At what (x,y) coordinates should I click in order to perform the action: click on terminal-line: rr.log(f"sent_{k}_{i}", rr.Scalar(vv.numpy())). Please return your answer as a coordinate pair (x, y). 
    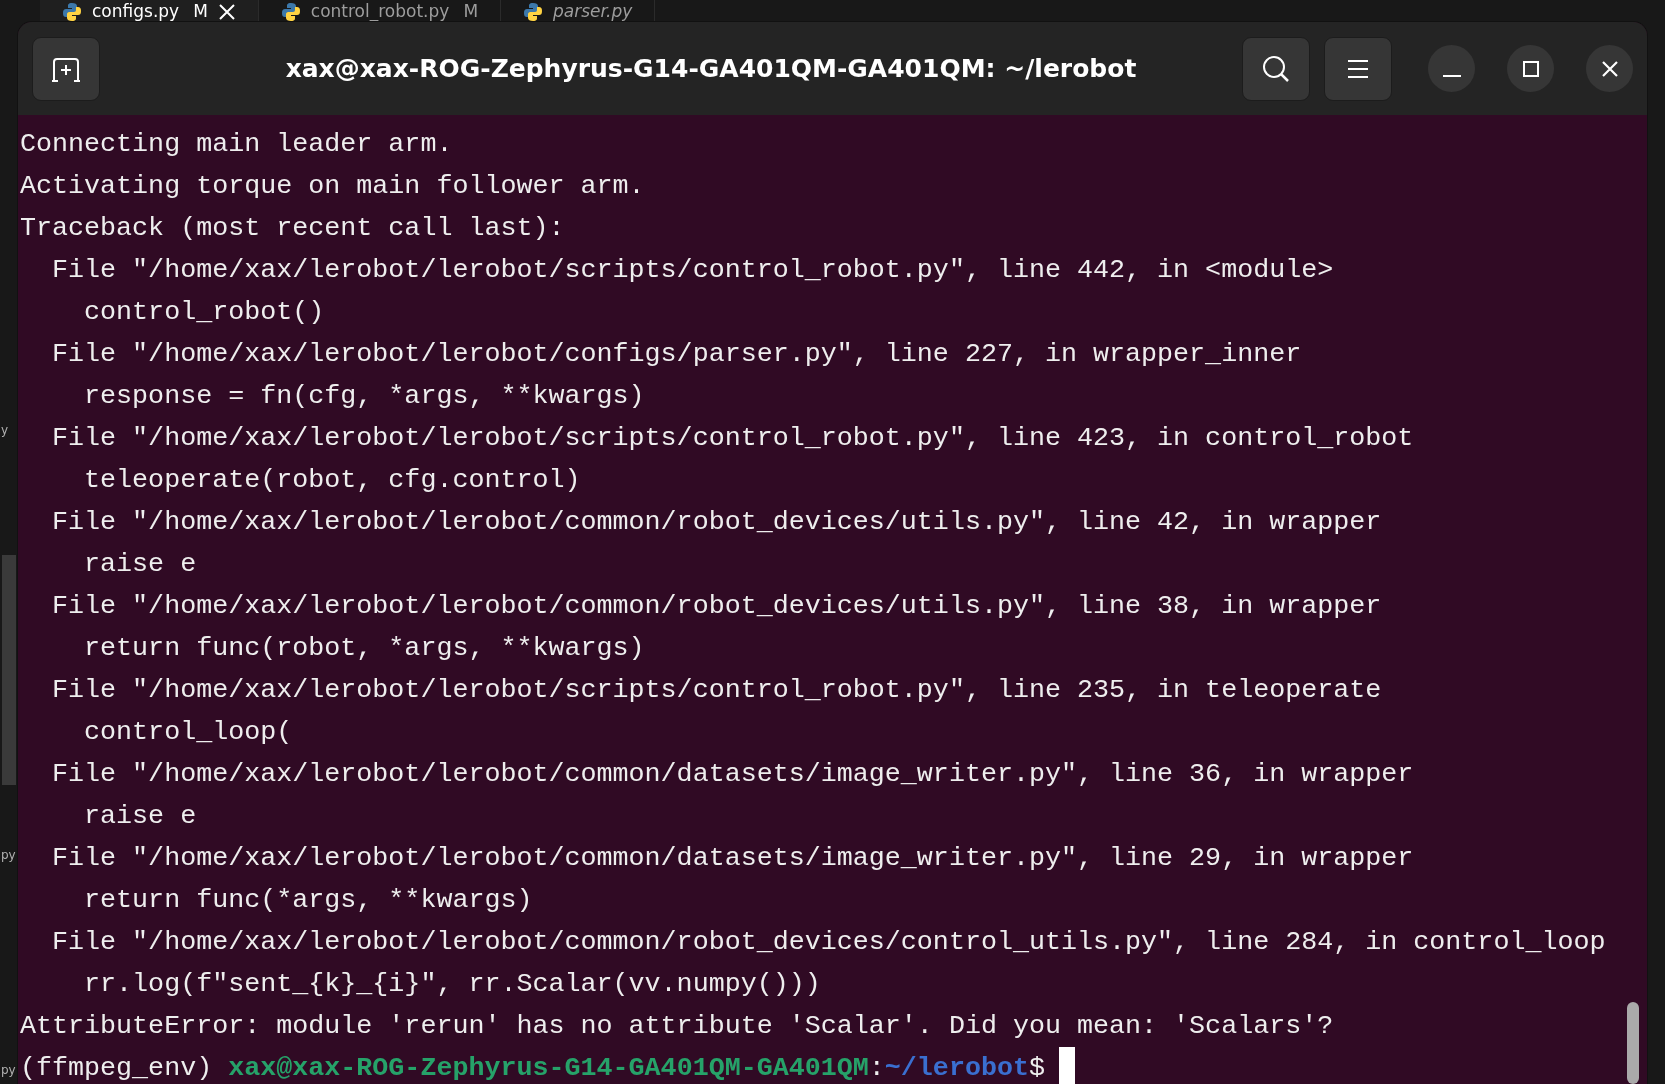
    Looking at the image, I should click on (452, 984).